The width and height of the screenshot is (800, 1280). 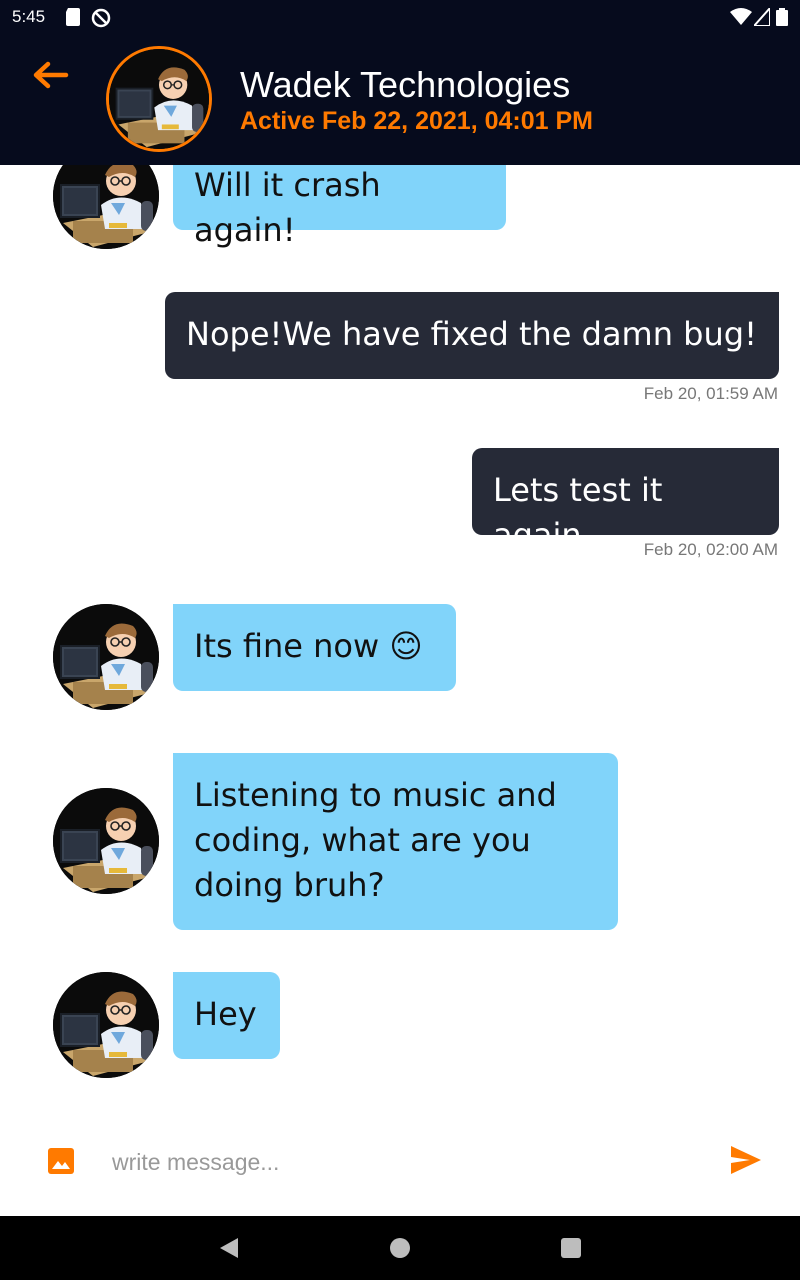 What do you see at coordinates (782, 17) in the screenshot?
I see `battery-icon` at bounding box center [782, 17].